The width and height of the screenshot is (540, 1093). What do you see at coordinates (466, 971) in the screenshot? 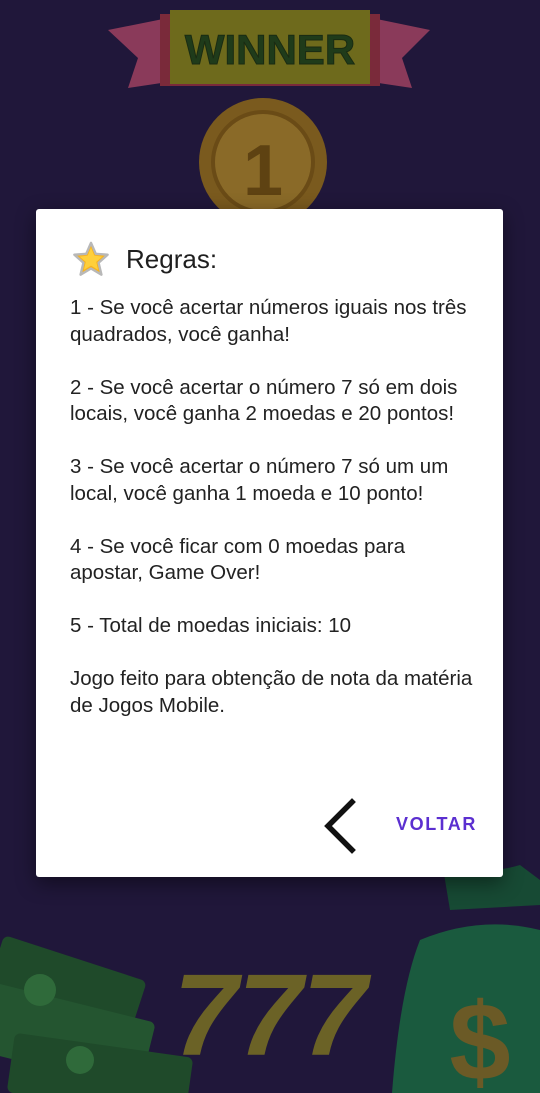
I see `money-bag-graphic: $` at bounding box center [466, 971].